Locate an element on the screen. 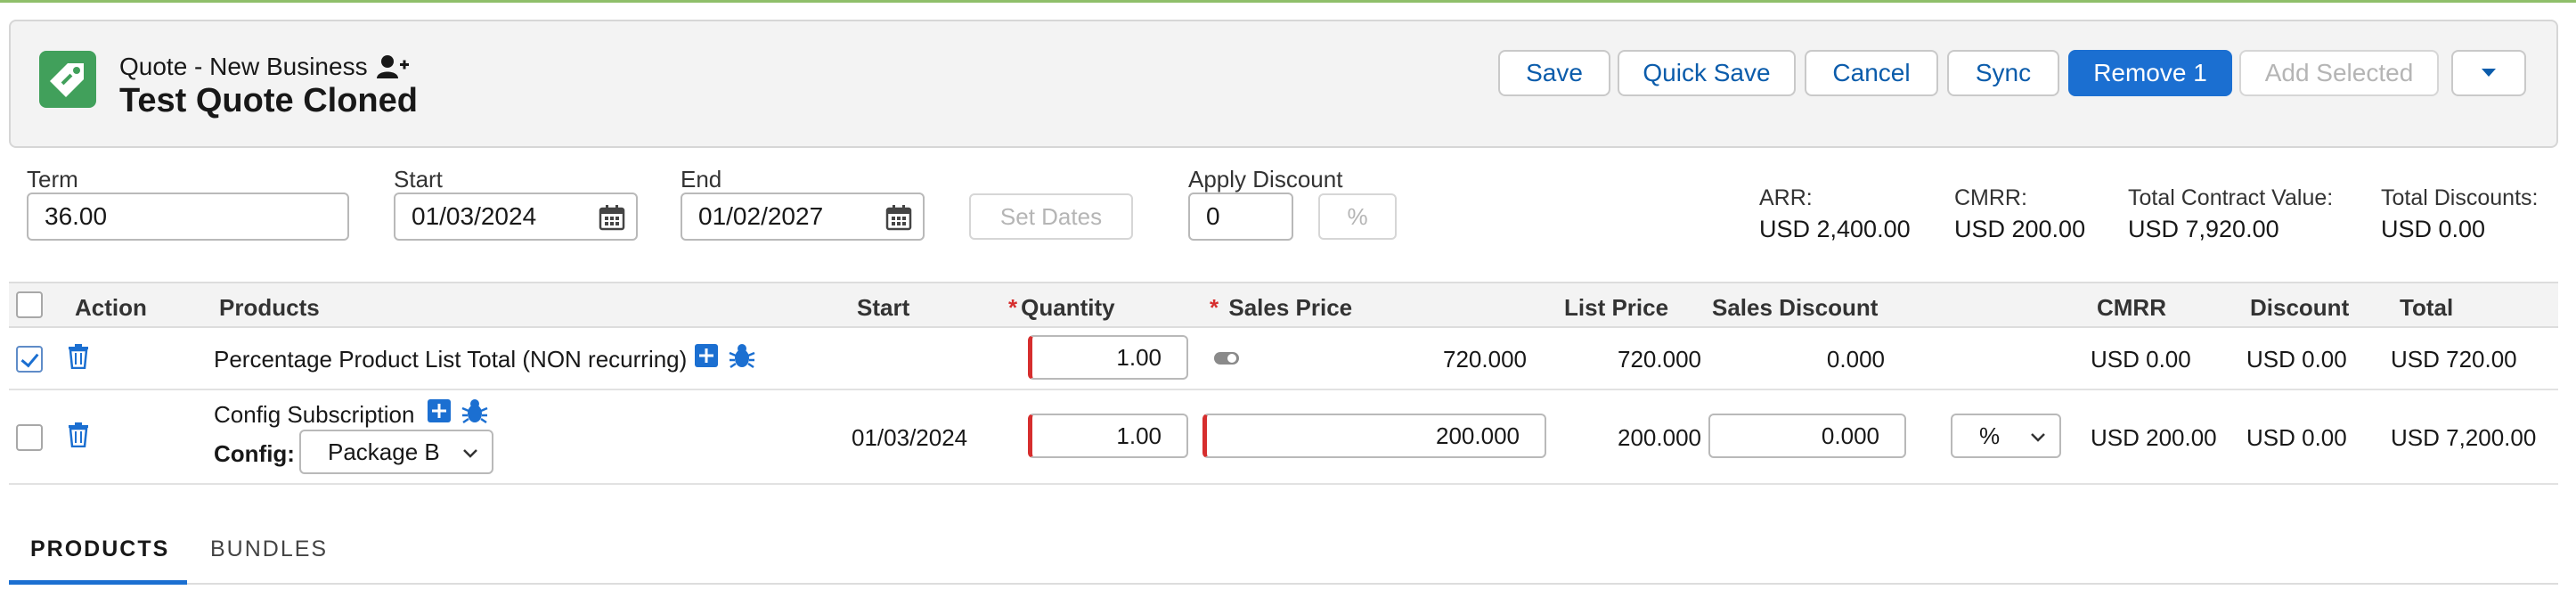 Image resolution: width=2576 pixels, height=590 pixels. page-title: Test Quote Cloned is located at coordinates (268, 101).